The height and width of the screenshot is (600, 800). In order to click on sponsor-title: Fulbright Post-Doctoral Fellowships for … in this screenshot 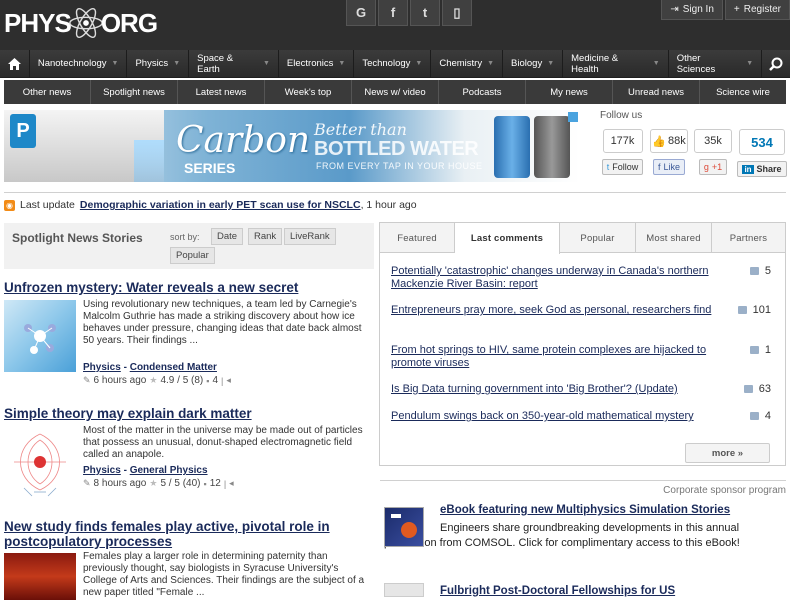, I will do `click(557, 591)`.